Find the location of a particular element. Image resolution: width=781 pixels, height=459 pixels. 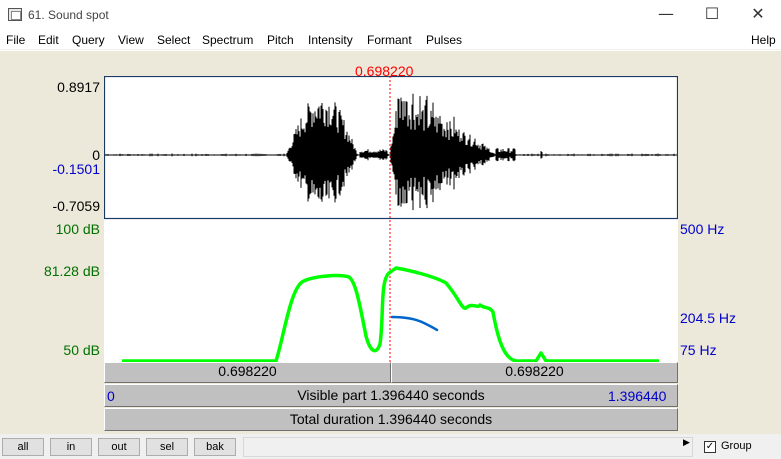

bottom-toolbar: all in out sel bak ◀ ▶ ✓ Group is located at coordinates (390, 446).